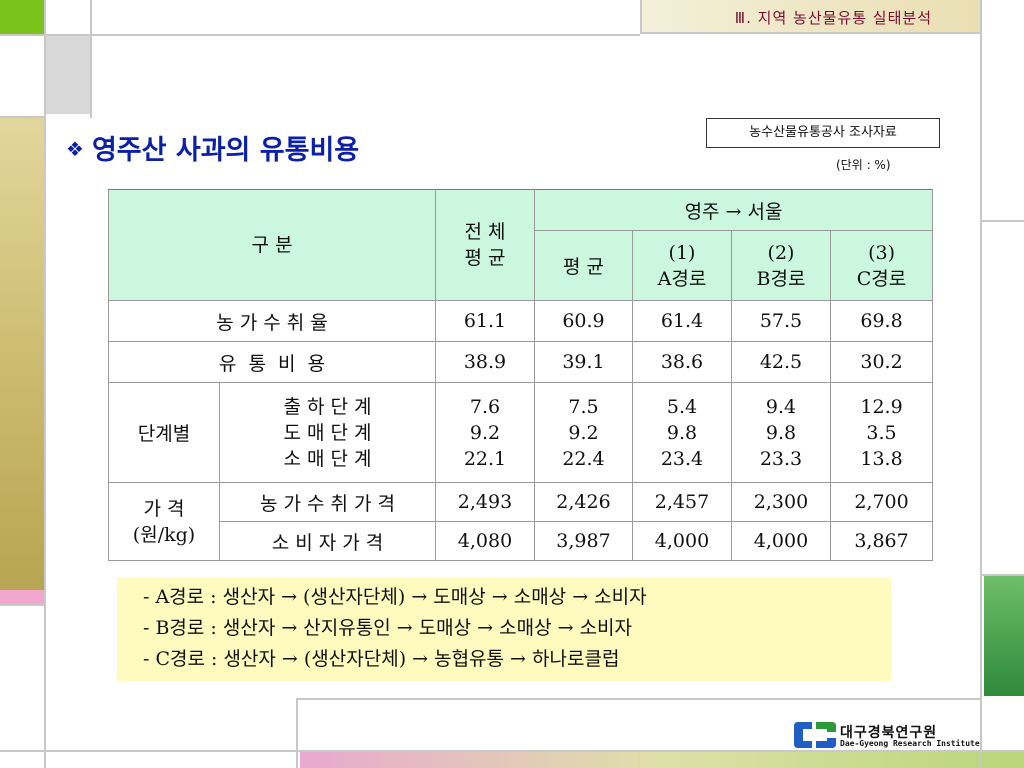 The image size is (1024, 768). I want to click on header-total-average: 전 체 평 균, so click(485, 245).